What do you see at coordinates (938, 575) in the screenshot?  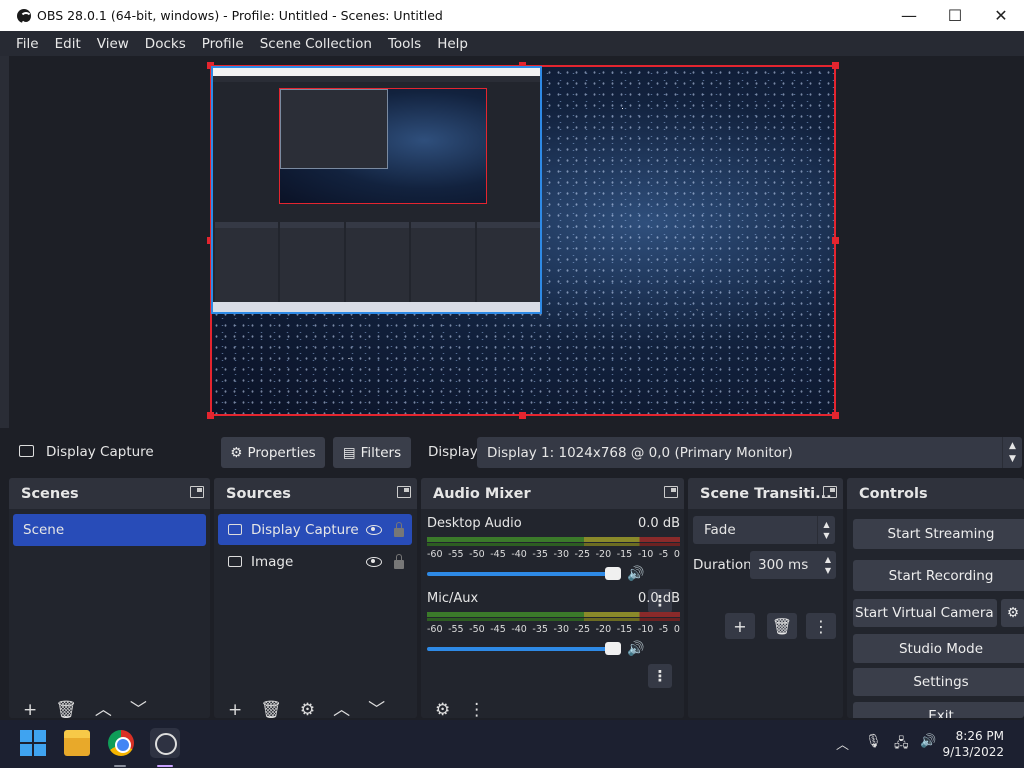 I see `start-recording-button: Start Recording` at bounding box center [938, 575].